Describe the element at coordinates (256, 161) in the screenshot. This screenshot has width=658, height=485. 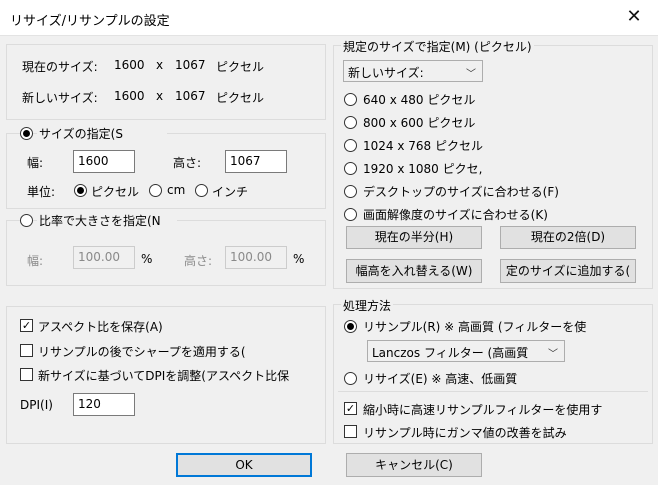
I see `size-height-input: 1067` at that location.